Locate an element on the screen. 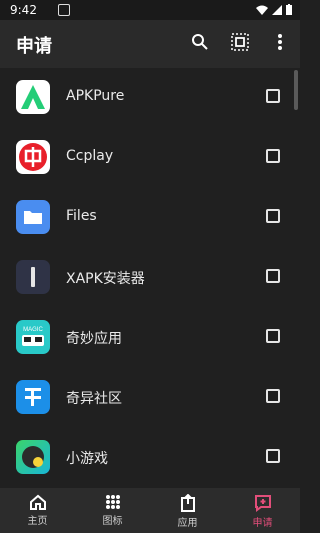  status-time: 9:42 is located at coordinates (23, 10).